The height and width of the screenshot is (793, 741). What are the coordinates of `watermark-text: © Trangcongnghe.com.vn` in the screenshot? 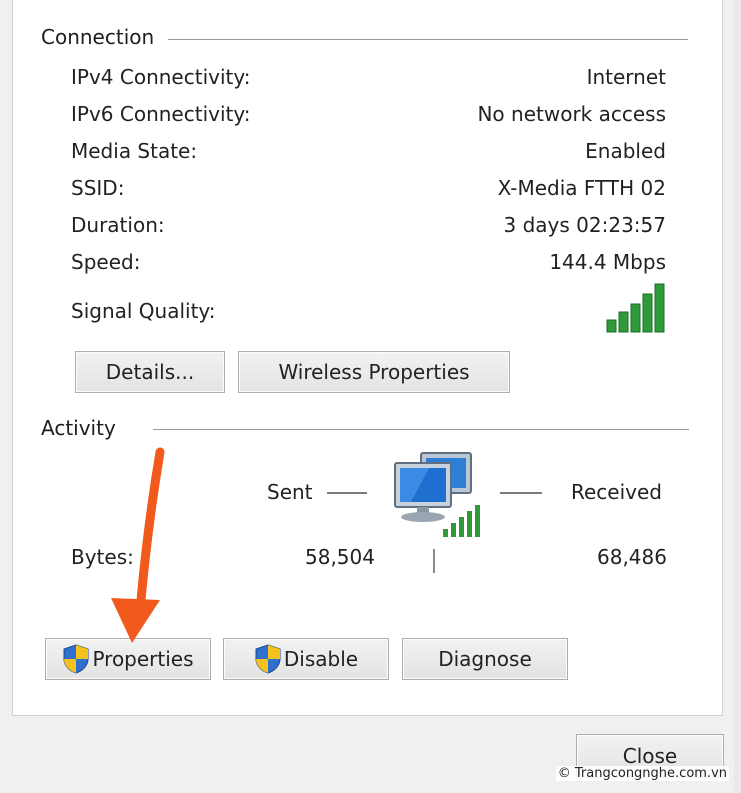 It's located at (642, 773).